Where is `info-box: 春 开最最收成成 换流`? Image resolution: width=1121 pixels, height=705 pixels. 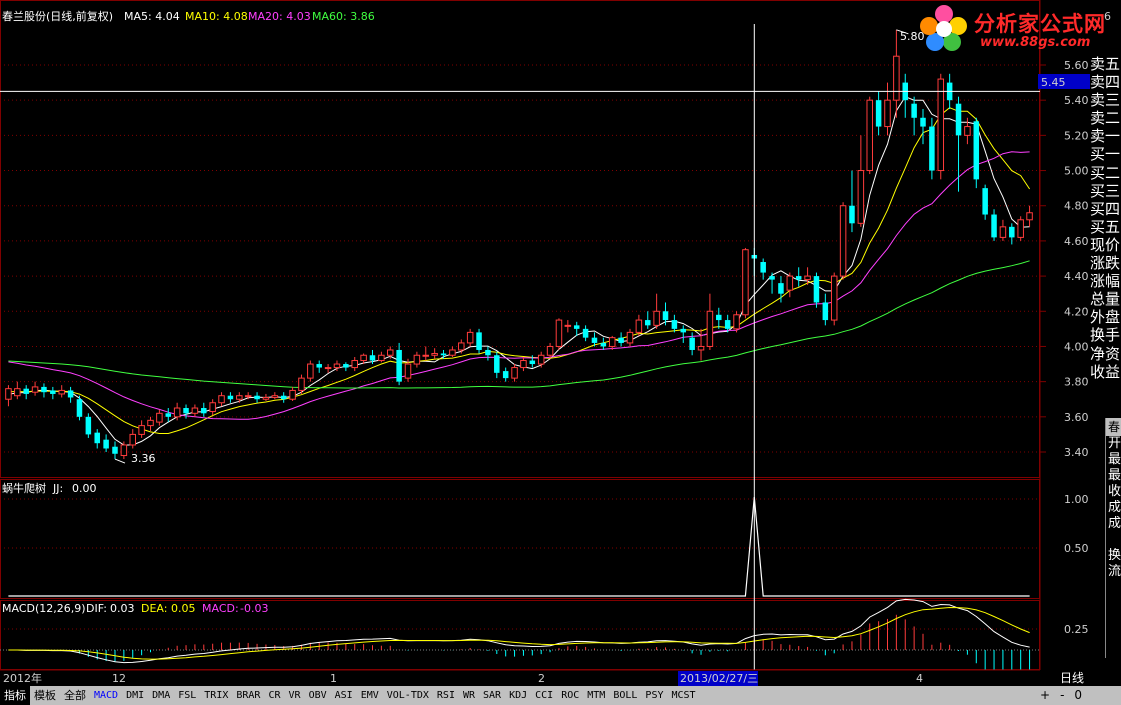 info-box: 春 开最最收成成 换流 is located at coordinates (1113, 538).